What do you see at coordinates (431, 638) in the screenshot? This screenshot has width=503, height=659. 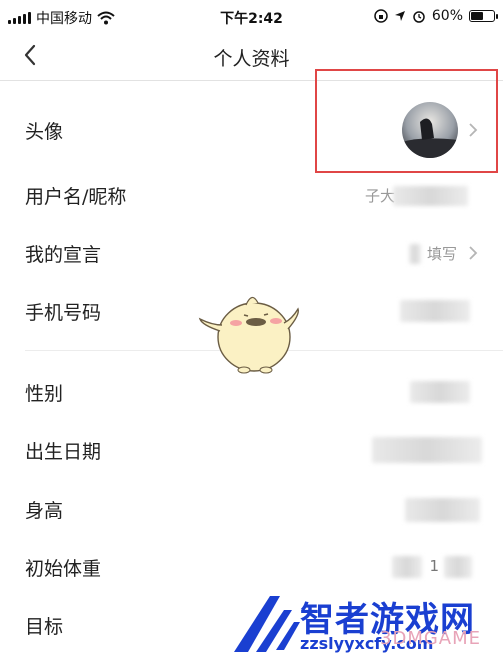 I see `watermark-game: 3DMGAME` at bounding box center [431, 638].